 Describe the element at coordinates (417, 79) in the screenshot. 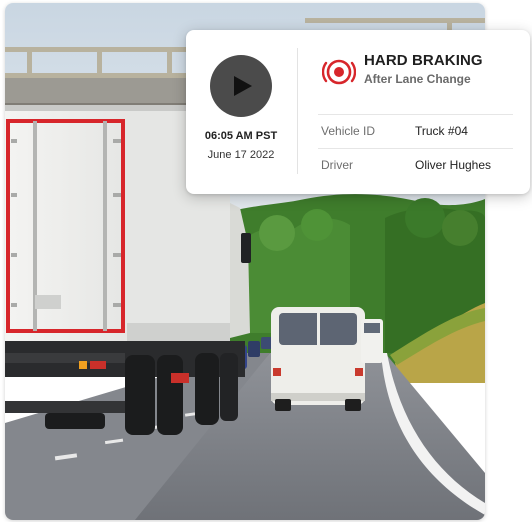

I see `event-subtitle: After Lane Change` at that location.